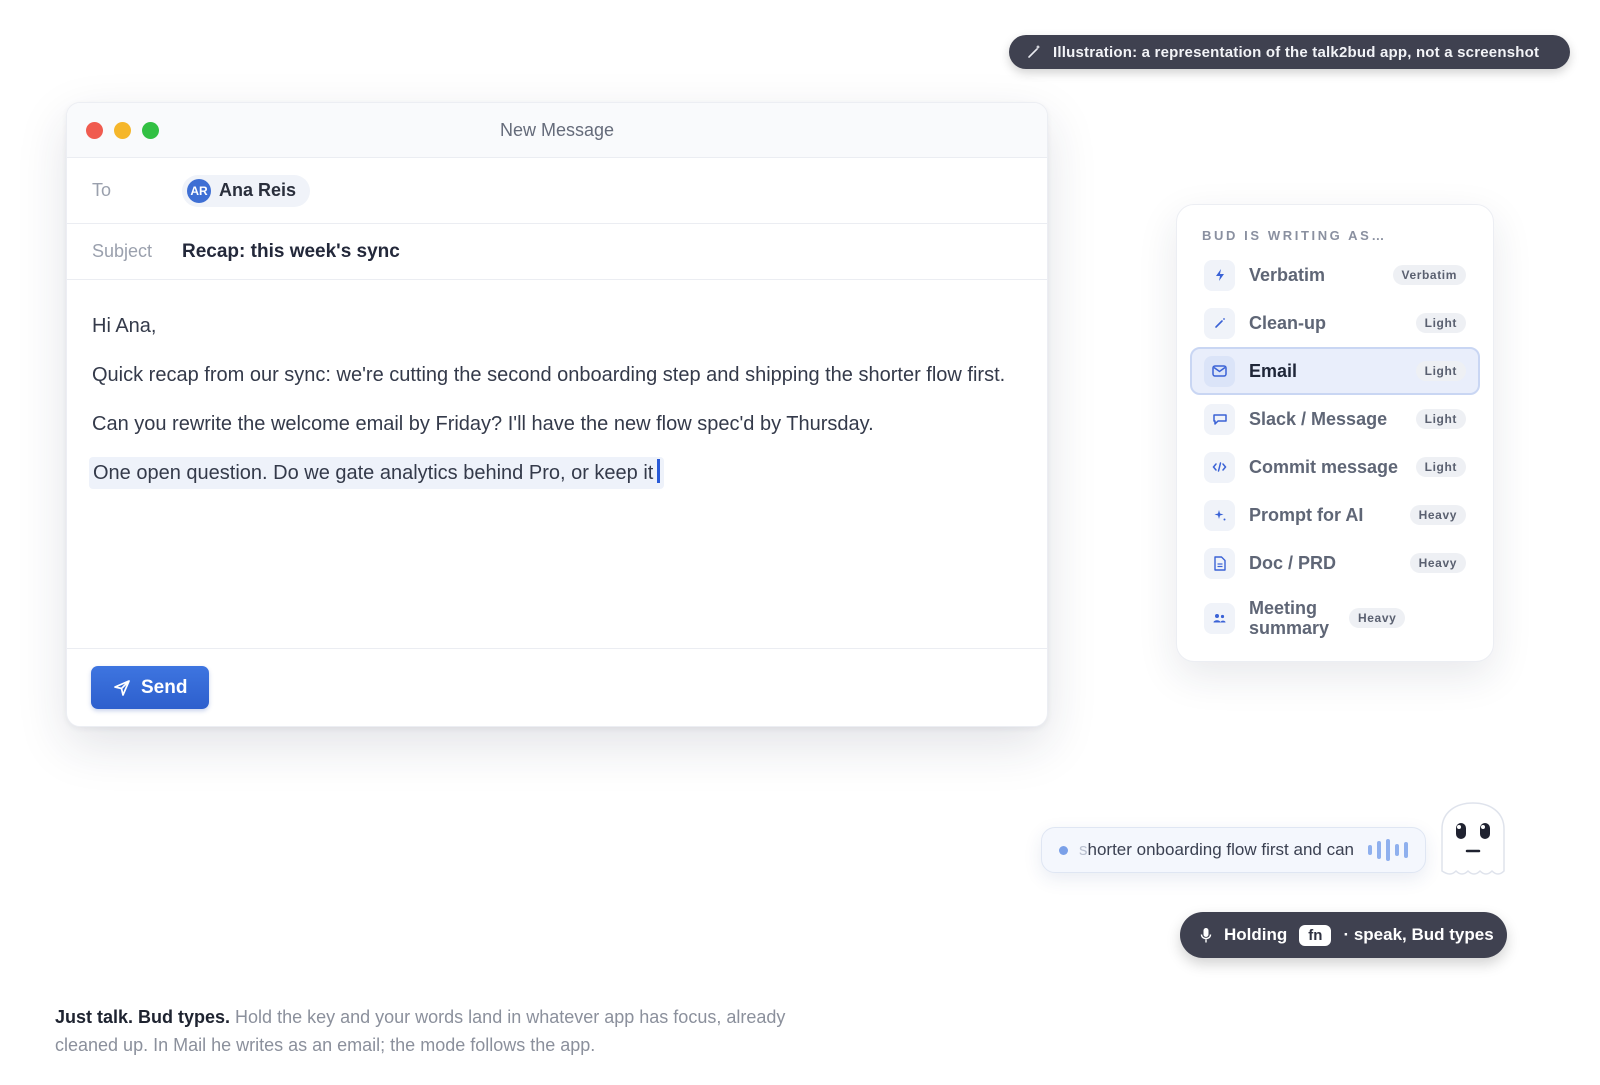 The height and width of the screenshot is (1085, 1600). What do you see at coordinates (1063, 850) in the screenshot?
I see `recording-dot` at bounding box center [1063, 850].